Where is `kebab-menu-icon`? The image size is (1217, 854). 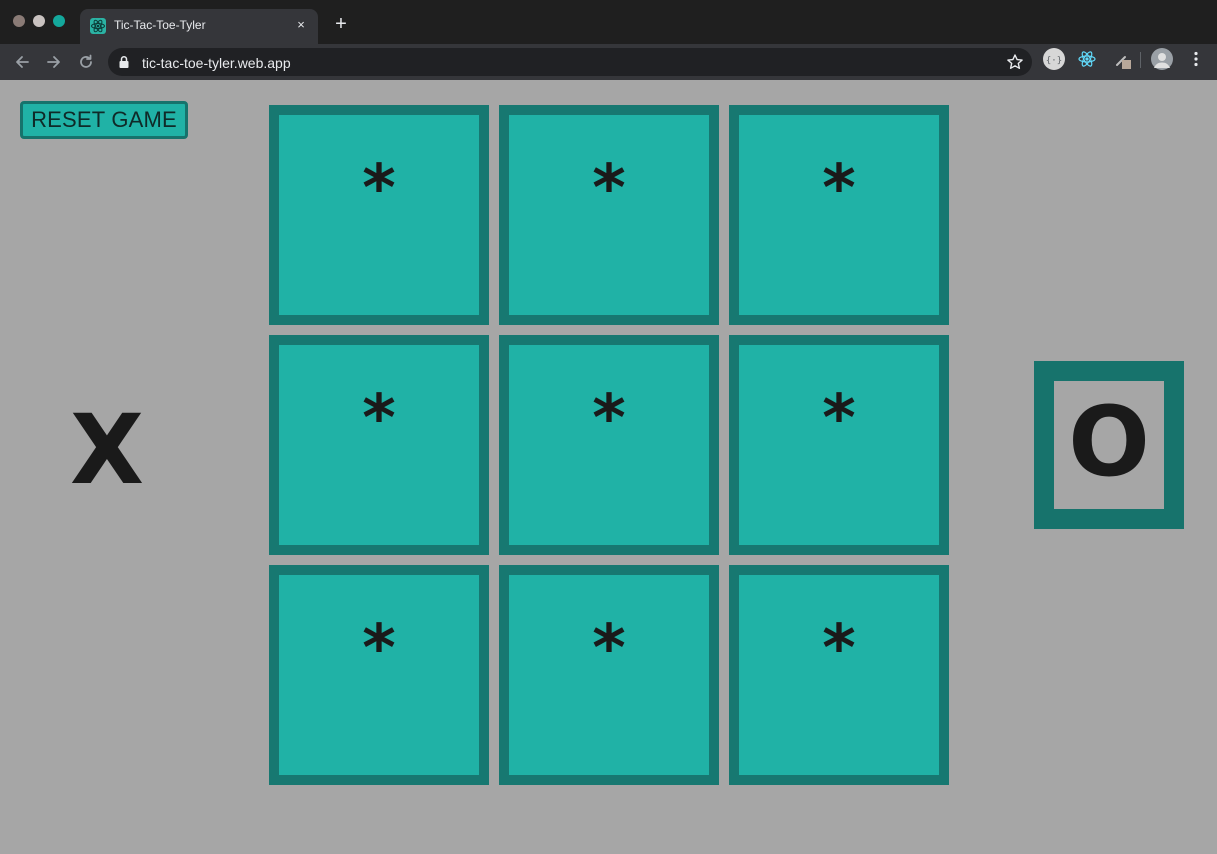 kebab-menu-icon is located at coordinates (1196, 59).